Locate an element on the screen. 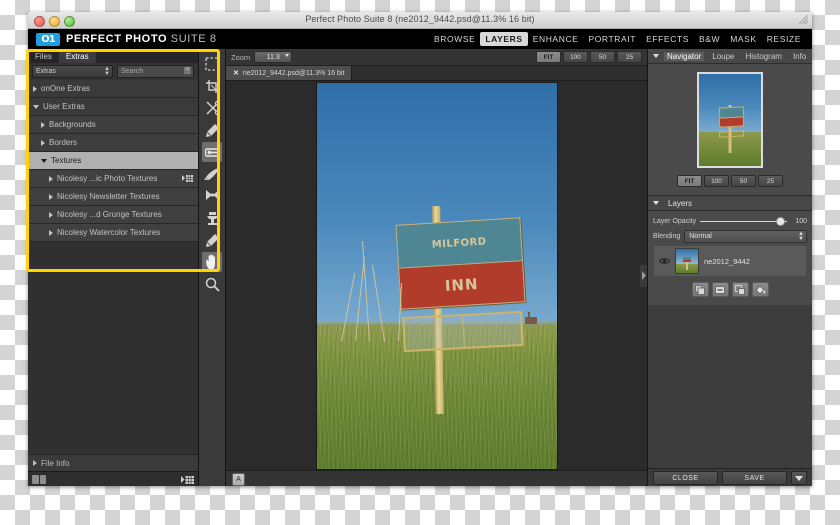  motel-sign: MILFORD INN is located at coordinates (460, 264).